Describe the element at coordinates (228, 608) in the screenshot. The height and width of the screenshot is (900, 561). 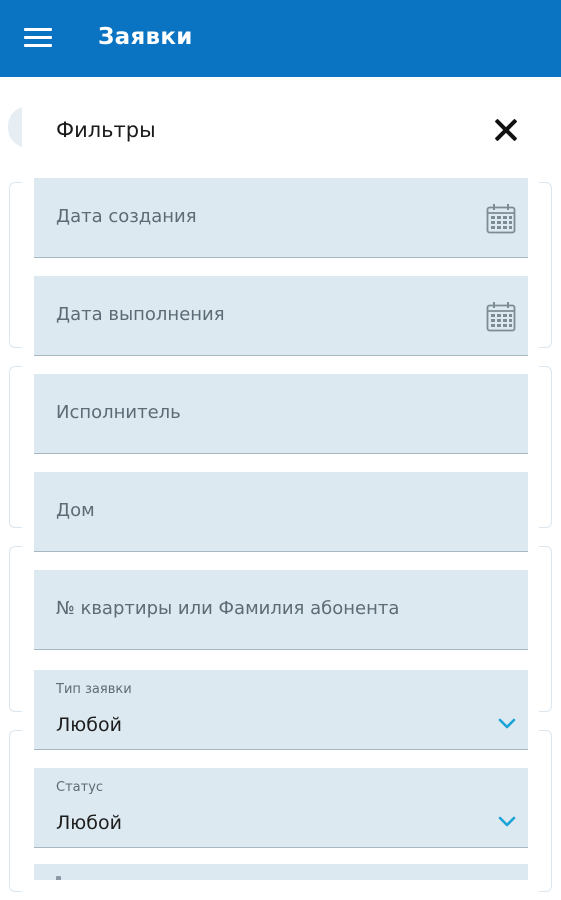
I see `apartment-placeholder: № квартиры или Фамилия абонента` at that location.